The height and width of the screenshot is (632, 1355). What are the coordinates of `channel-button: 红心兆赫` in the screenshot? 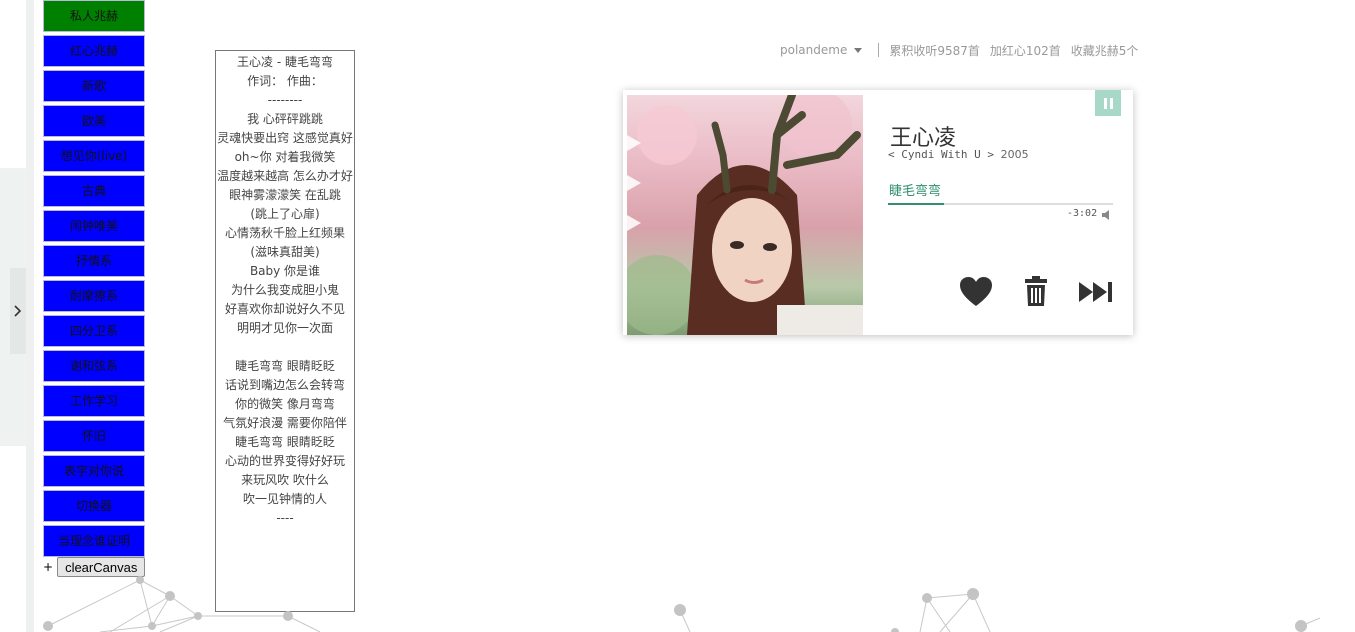 It's located at (94, 51).